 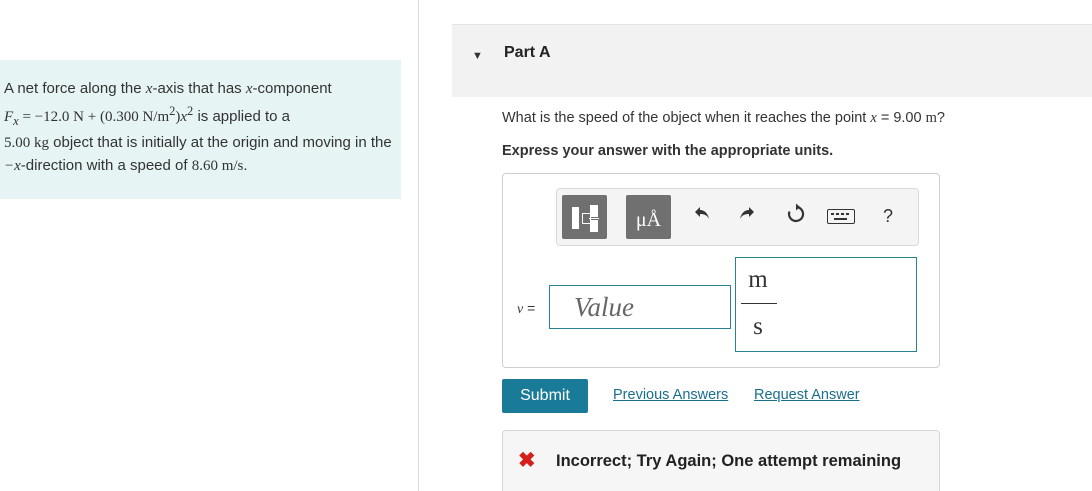 I want to click on template-fraction-bar-icon, so click(x=594, y=218).